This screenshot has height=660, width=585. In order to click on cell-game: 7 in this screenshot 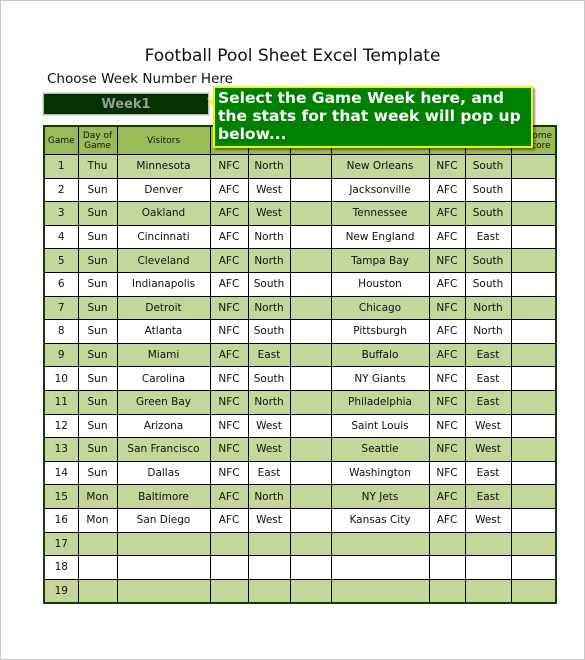, I will do `click(61, 308)`.